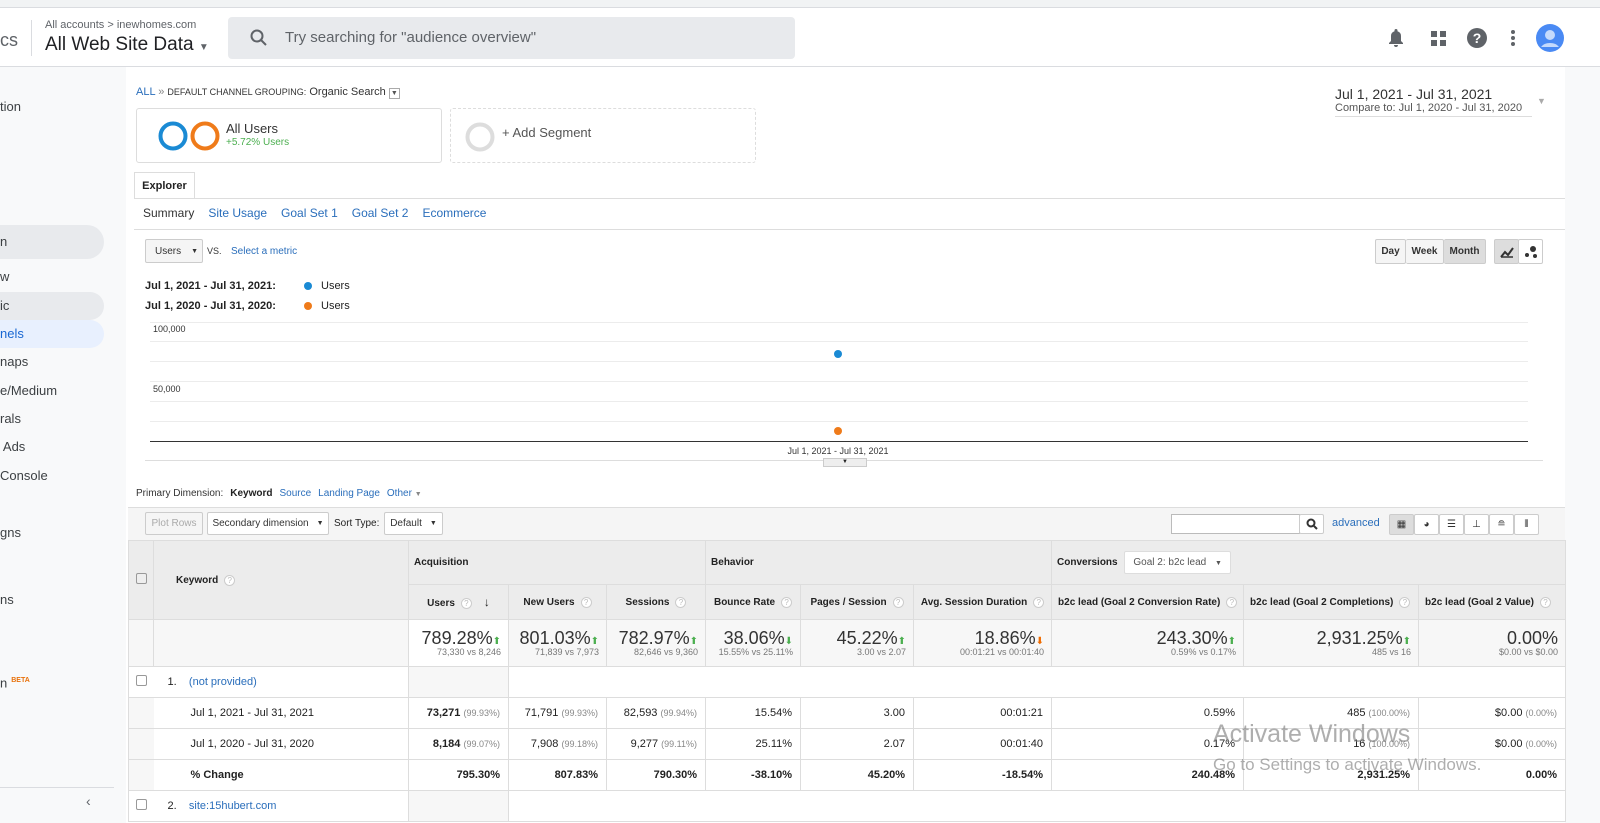 The height and width of the screenshot is (823, 1600). Describe the element at coordinates (309, 213) in the screenshot. I see `subtab-goal-set-1: Goal Set 1` at that location.